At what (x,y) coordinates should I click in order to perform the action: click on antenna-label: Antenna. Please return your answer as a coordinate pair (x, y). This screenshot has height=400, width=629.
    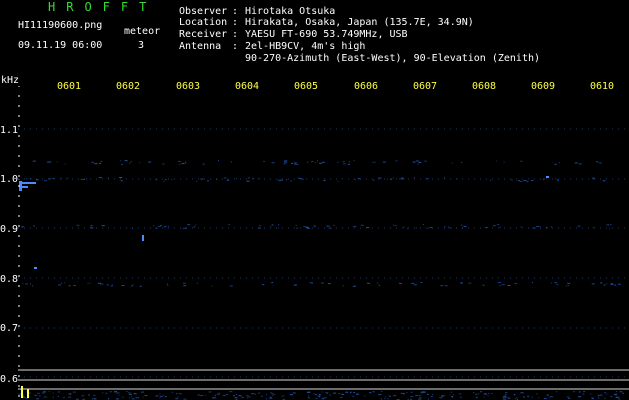
    Looking at the image, I should click on (200, 46).